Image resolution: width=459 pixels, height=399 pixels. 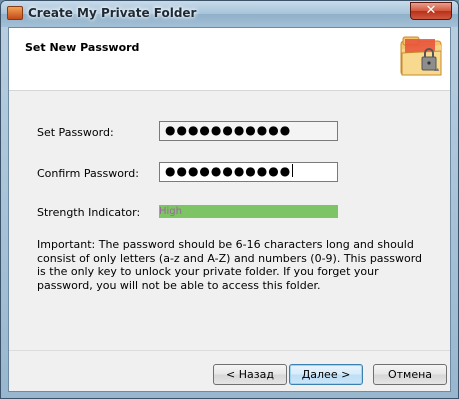 I want to click on close-icon: ✕, so click(x=431, y=10).